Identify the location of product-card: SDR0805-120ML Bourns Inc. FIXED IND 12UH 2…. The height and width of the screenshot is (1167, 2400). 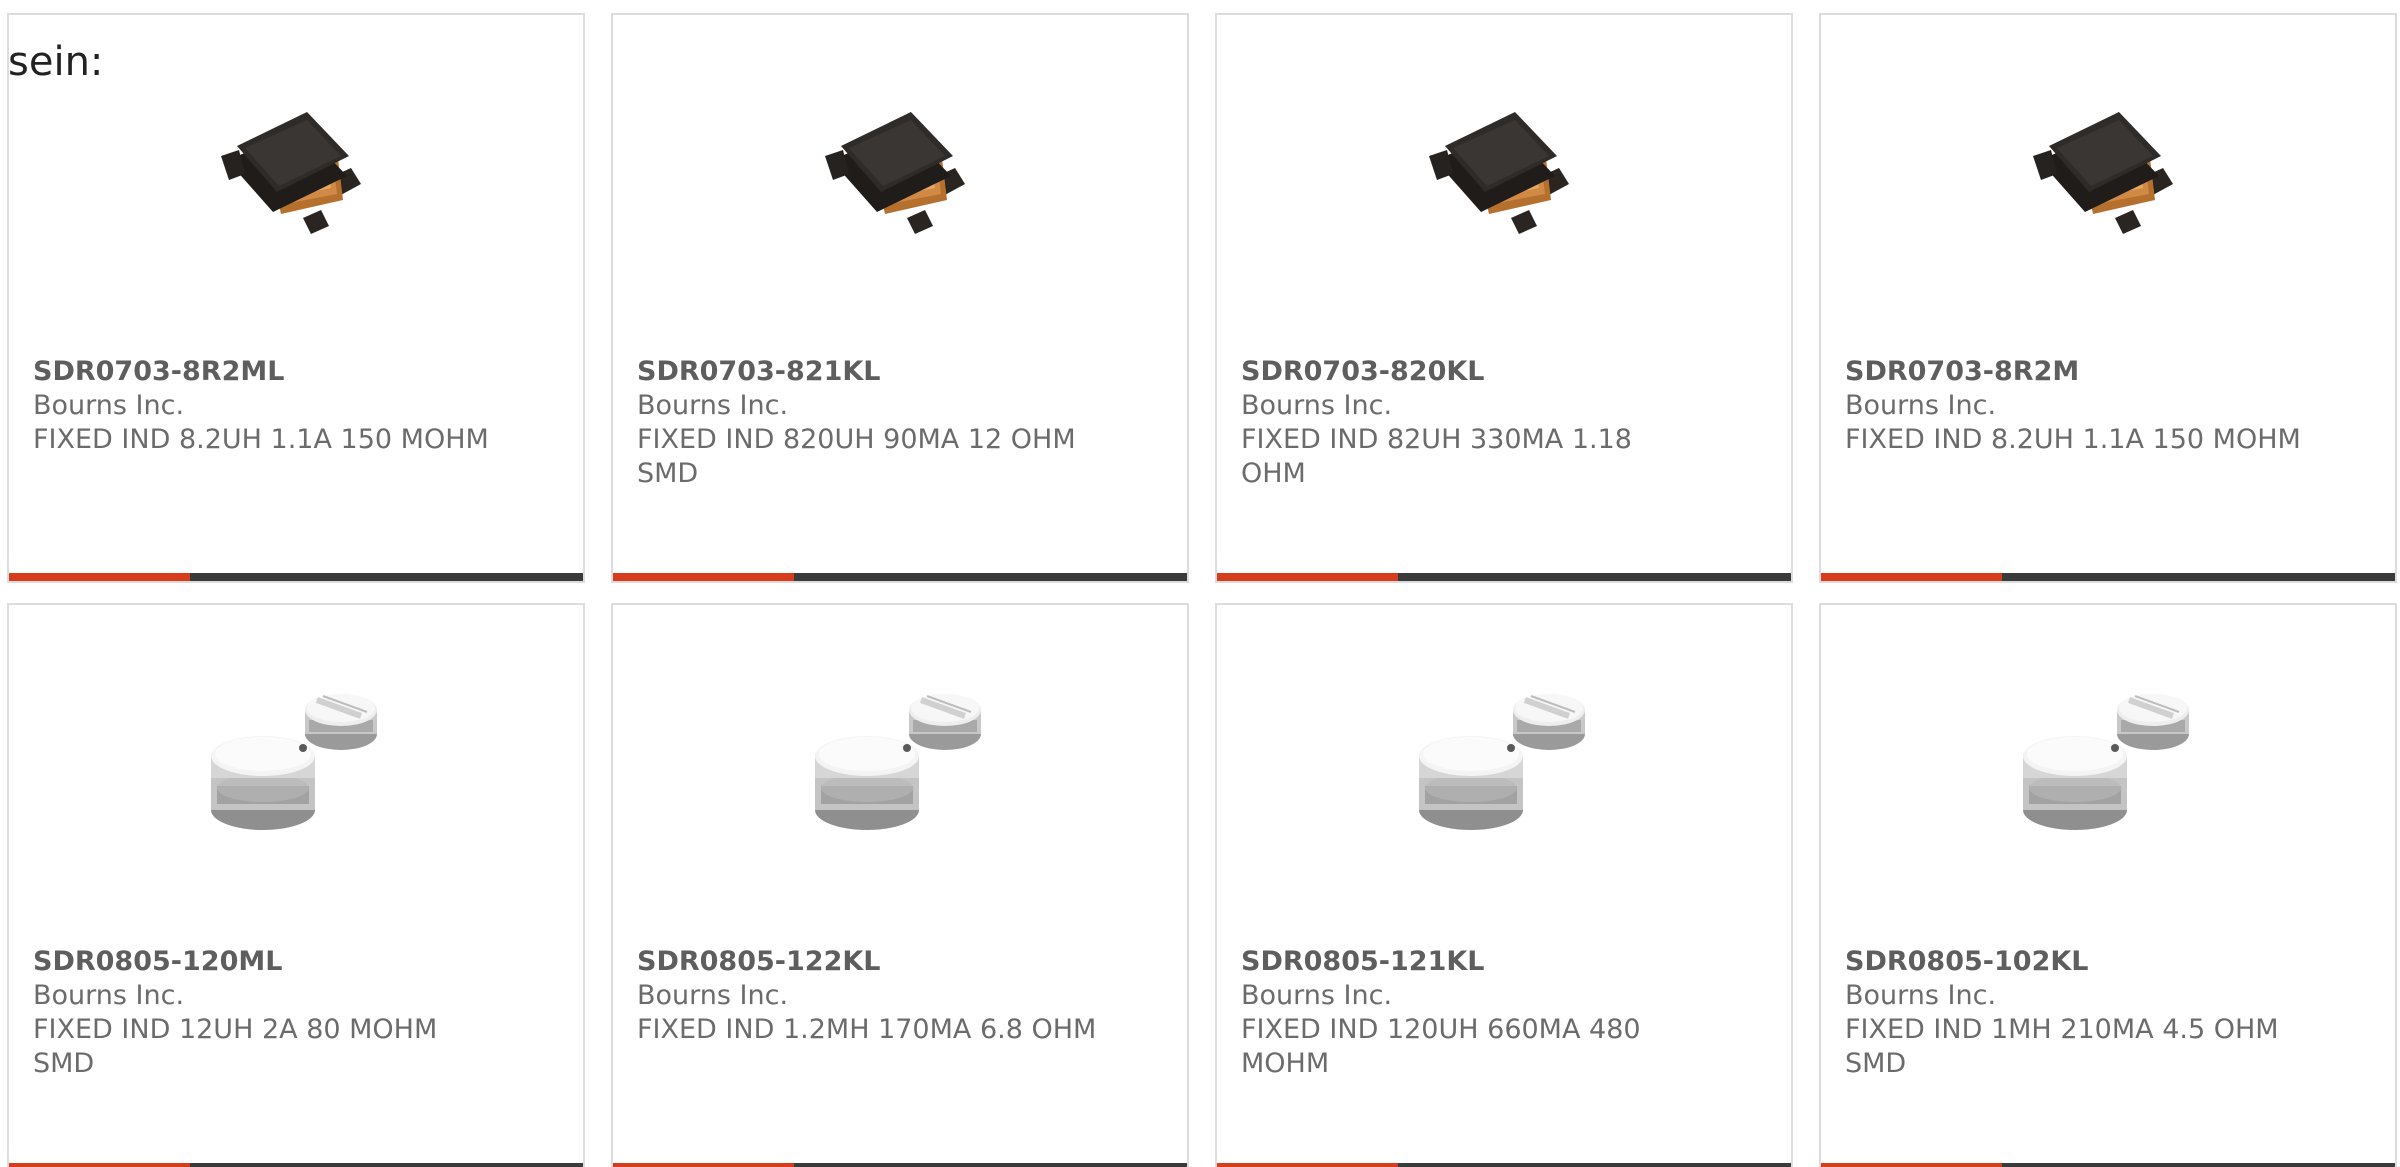
(296, 885).